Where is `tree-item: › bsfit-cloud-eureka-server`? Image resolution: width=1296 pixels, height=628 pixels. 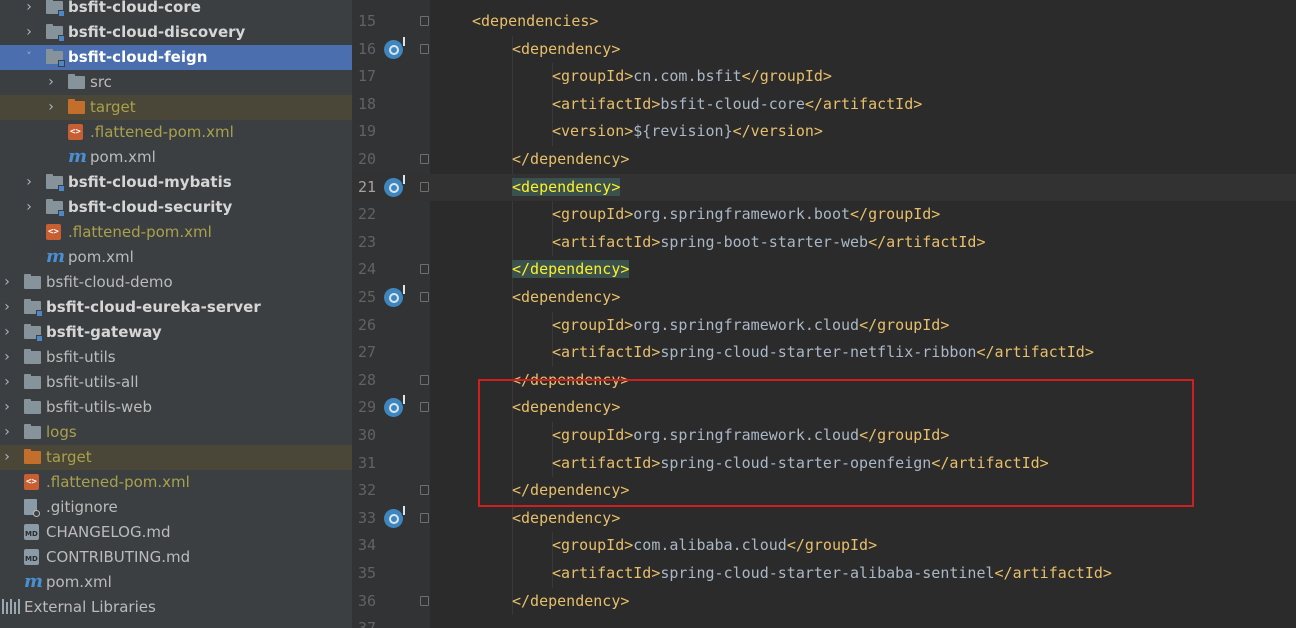
tree-item: › bsfit-cloud-eureka-server is located at coordinates (176, 307).